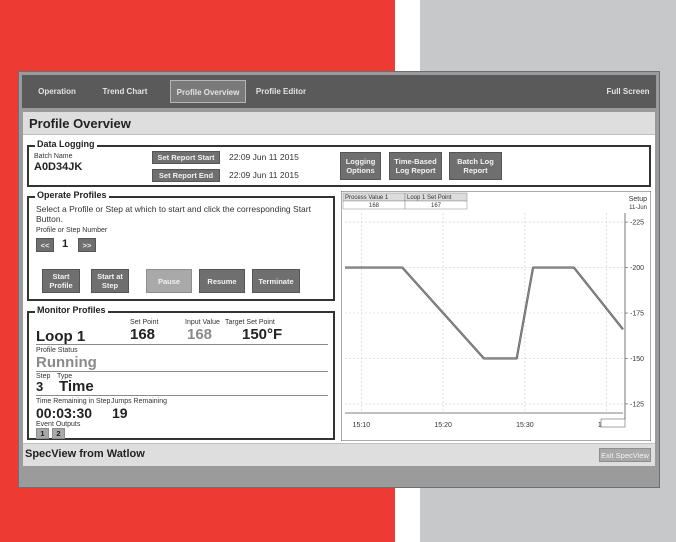 The image size is (676, 542). Describe the element at coordinates (613, 423) in the screenshot. I see `chart-scroll-control` at that location.